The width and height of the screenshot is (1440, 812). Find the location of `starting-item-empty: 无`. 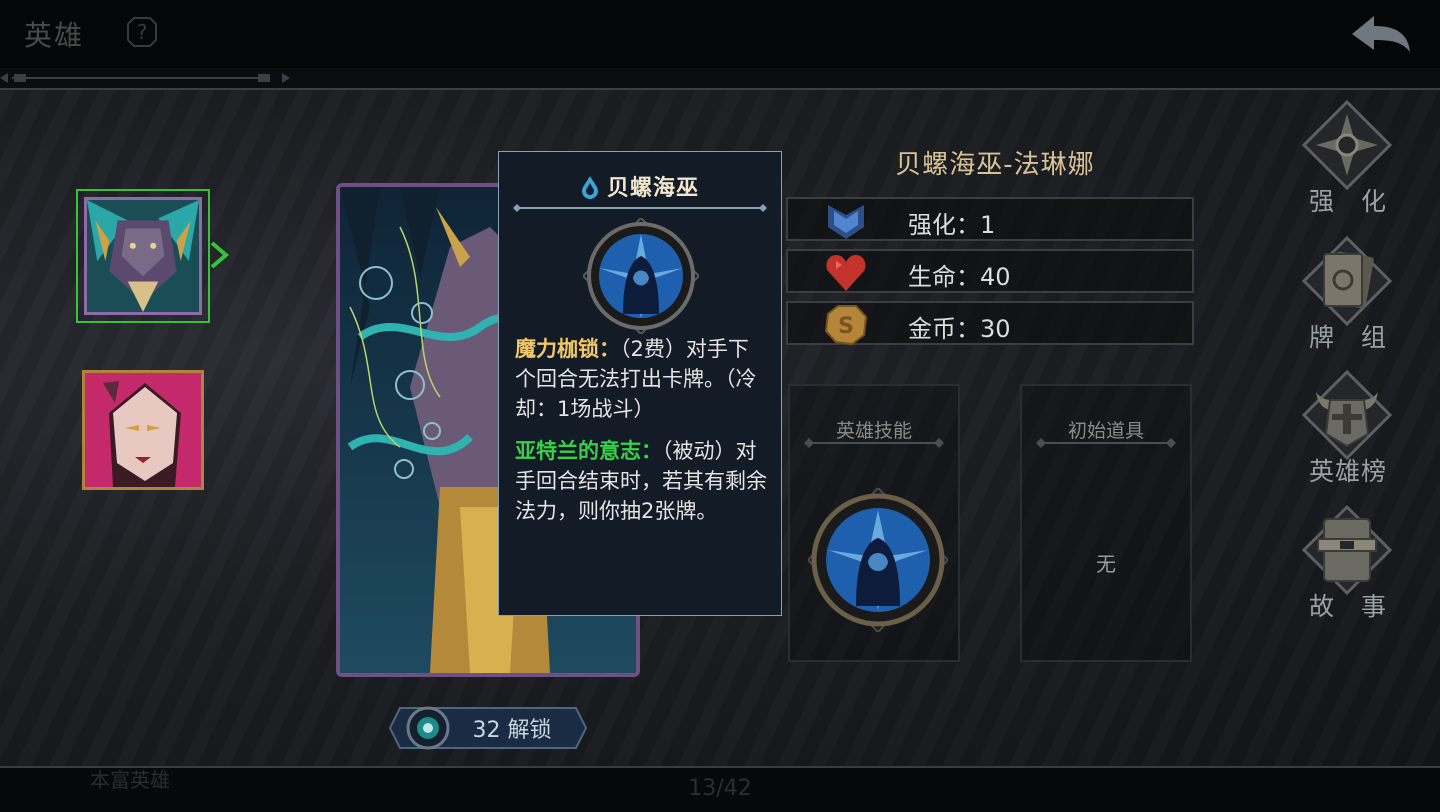

starting-item-empty: 无 is located at coordinates (1106, 564).